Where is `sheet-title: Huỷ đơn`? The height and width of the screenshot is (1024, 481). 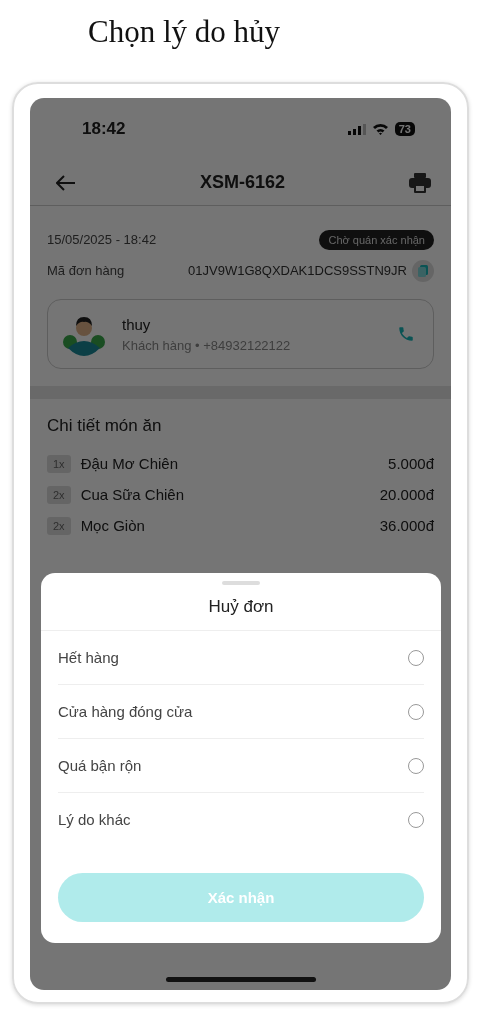
sheet-title: Huỷ đơn is located at coordinates (241, 607).